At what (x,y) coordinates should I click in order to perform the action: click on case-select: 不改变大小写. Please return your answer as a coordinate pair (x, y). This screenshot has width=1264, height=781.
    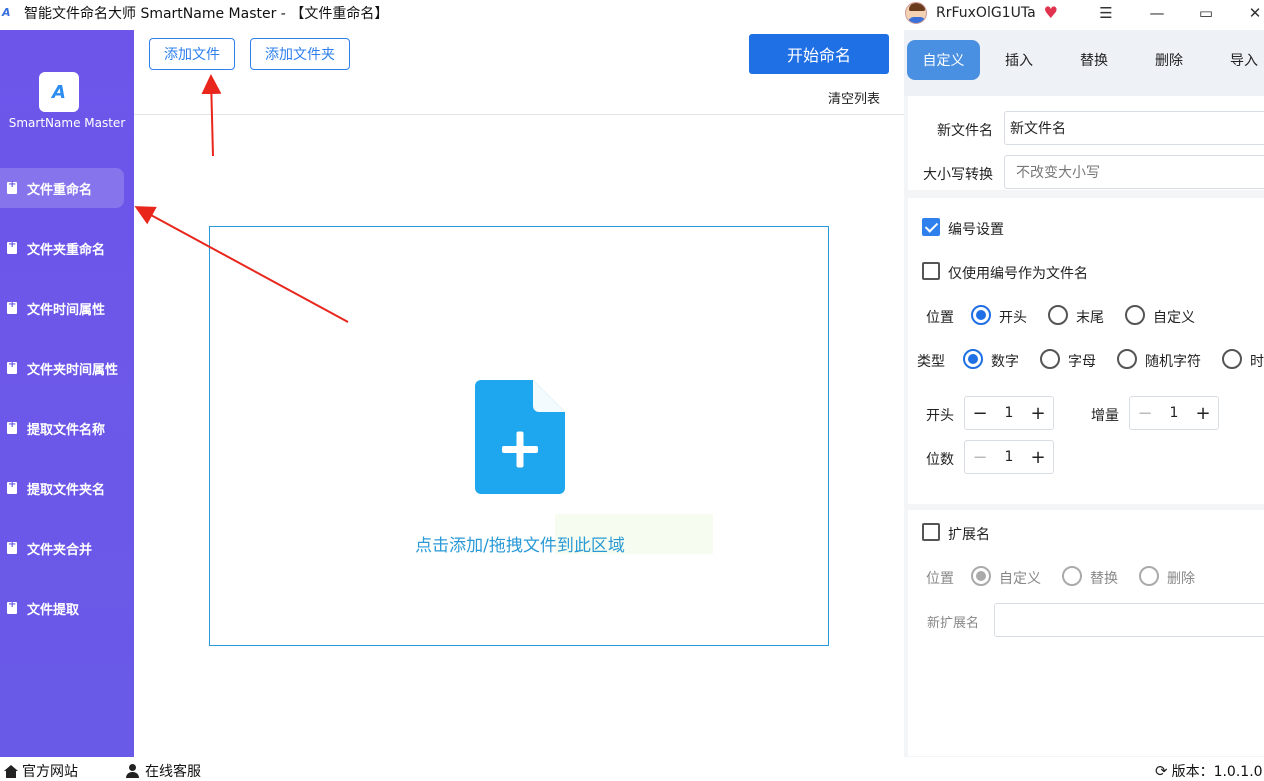
    Looking at the image, I should click on (1134, 172).